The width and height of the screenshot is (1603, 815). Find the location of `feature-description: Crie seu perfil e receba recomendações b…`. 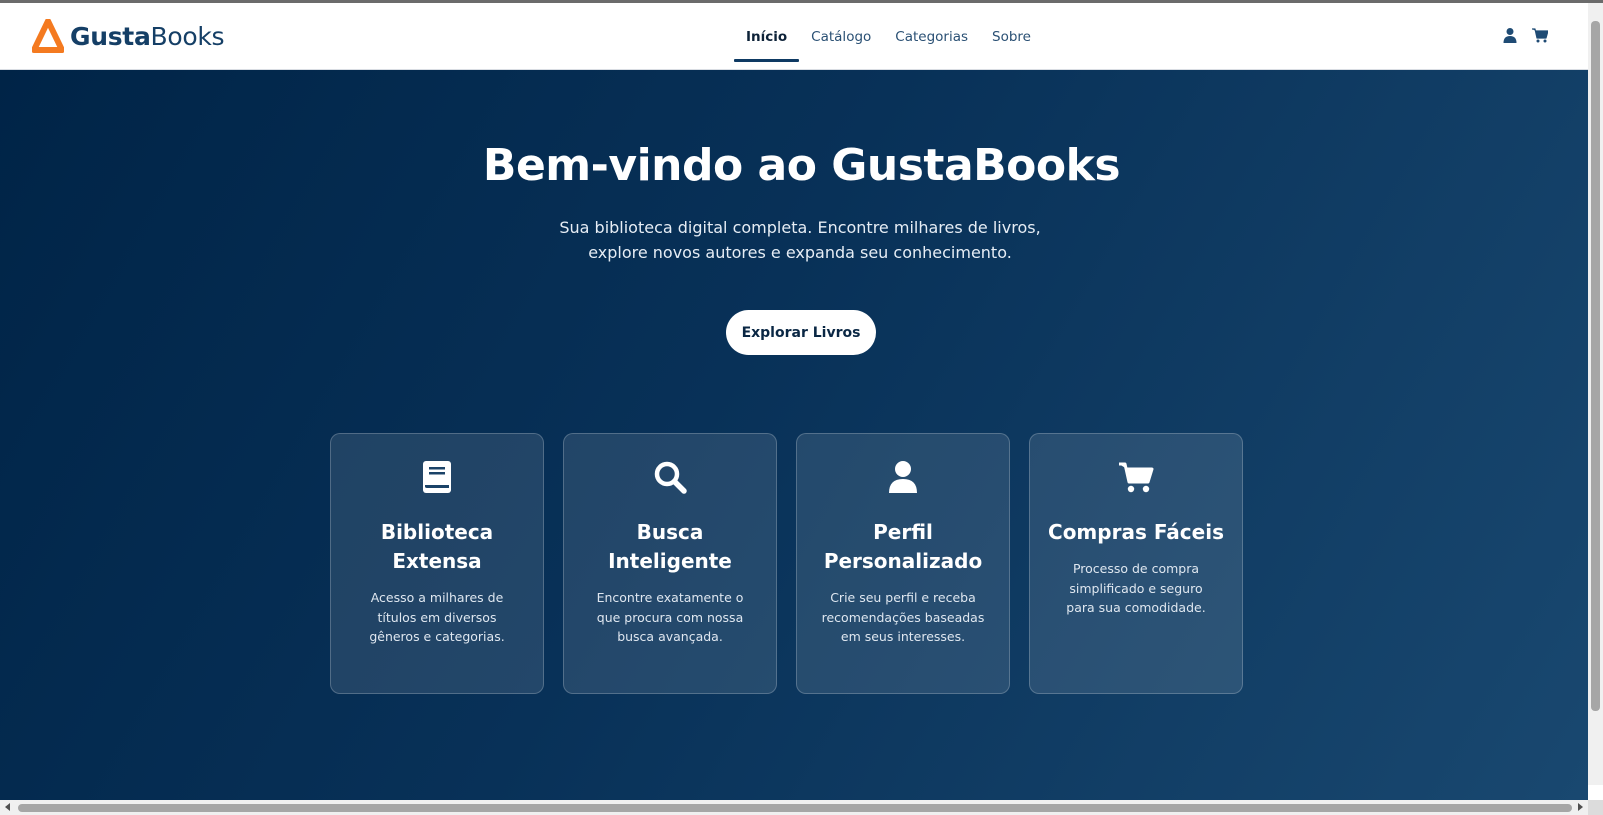

feature-description: Crie seu perfil e receba recomendações b… is located at coordinates (903, 617).